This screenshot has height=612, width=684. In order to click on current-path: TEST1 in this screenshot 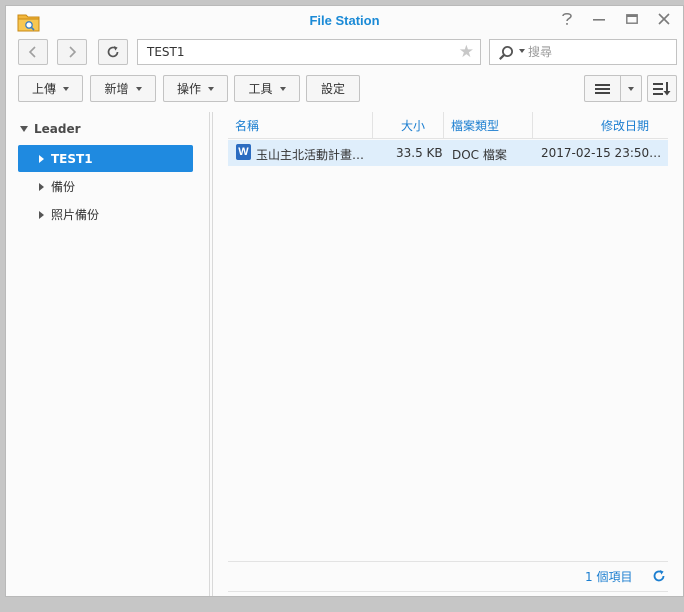, I will do `click(166, 52)`.